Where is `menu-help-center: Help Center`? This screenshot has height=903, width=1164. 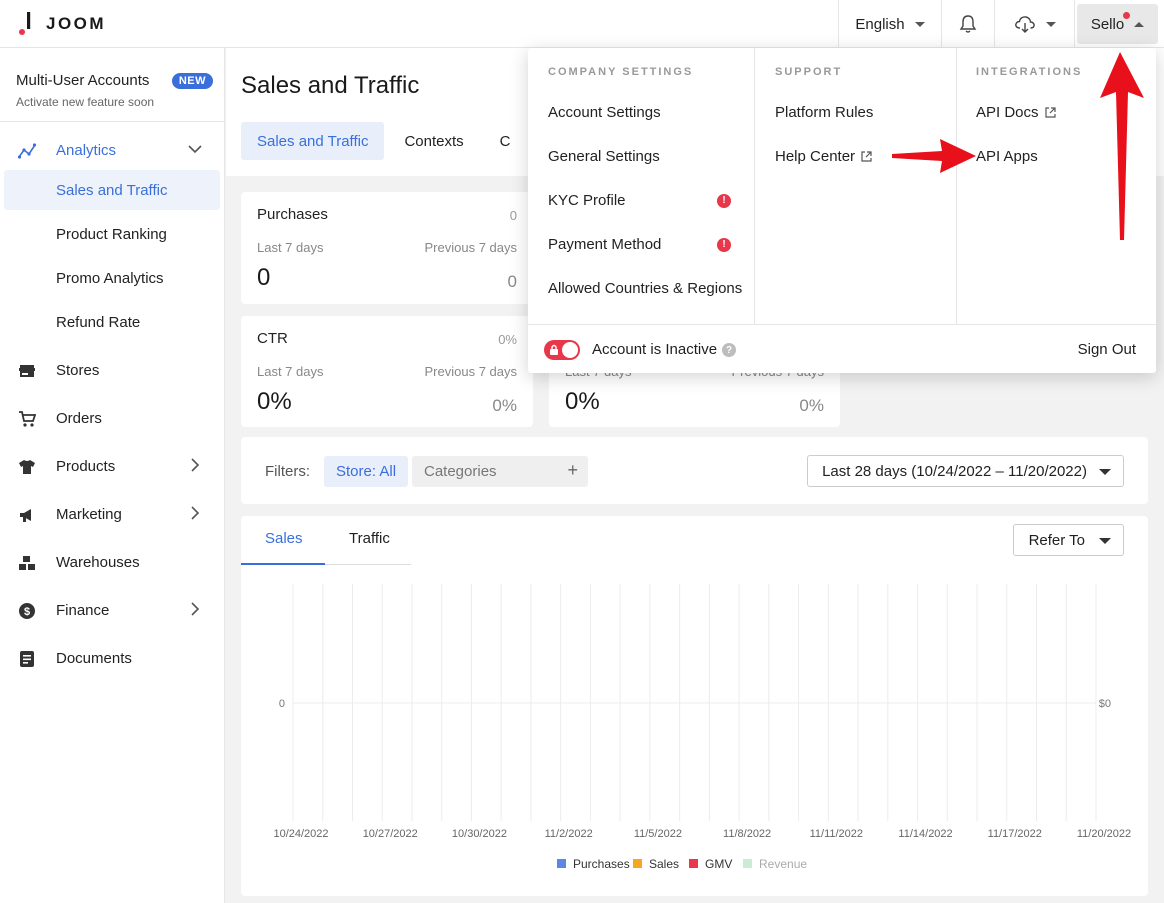 menu-help-center: Help Center is located at coordinates (823, 156).